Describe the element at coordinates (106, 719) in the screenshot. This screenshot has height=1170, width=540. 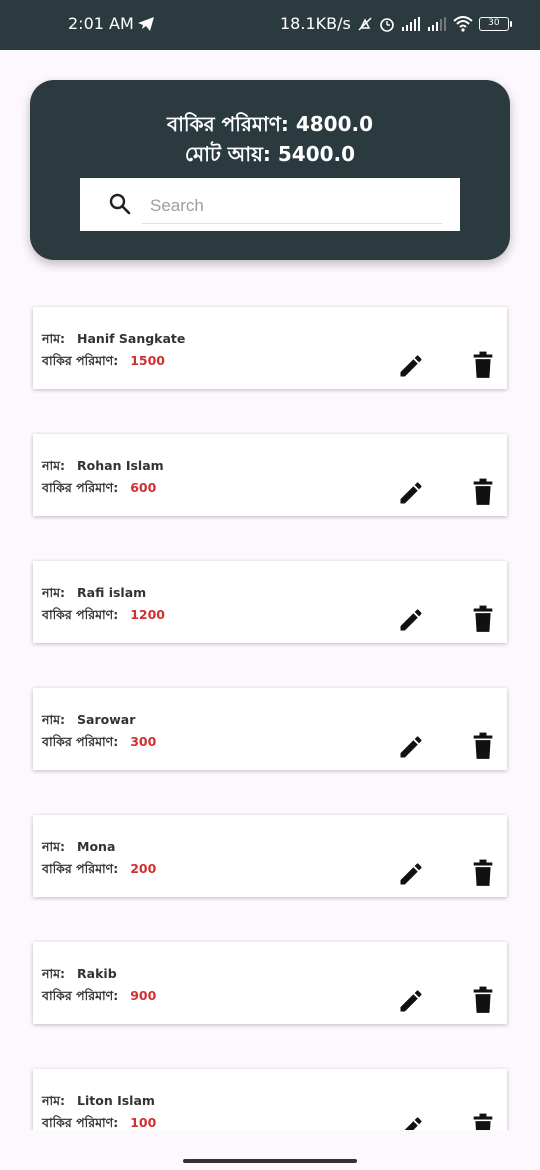
I see `customer-name: Sarowar` at that location.